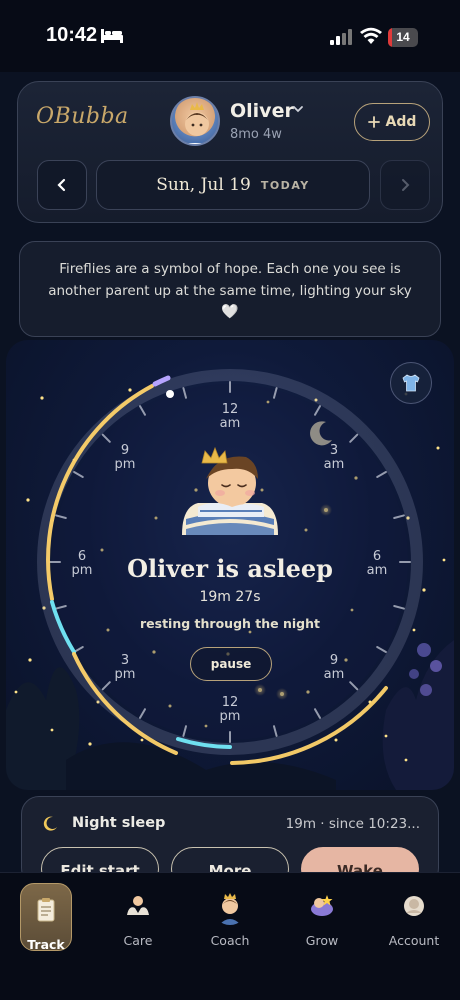  What do you see at coordinates (285, 185) in the screenshot?
I see `today-badge: TODAY` at bounding box center [285, 185].